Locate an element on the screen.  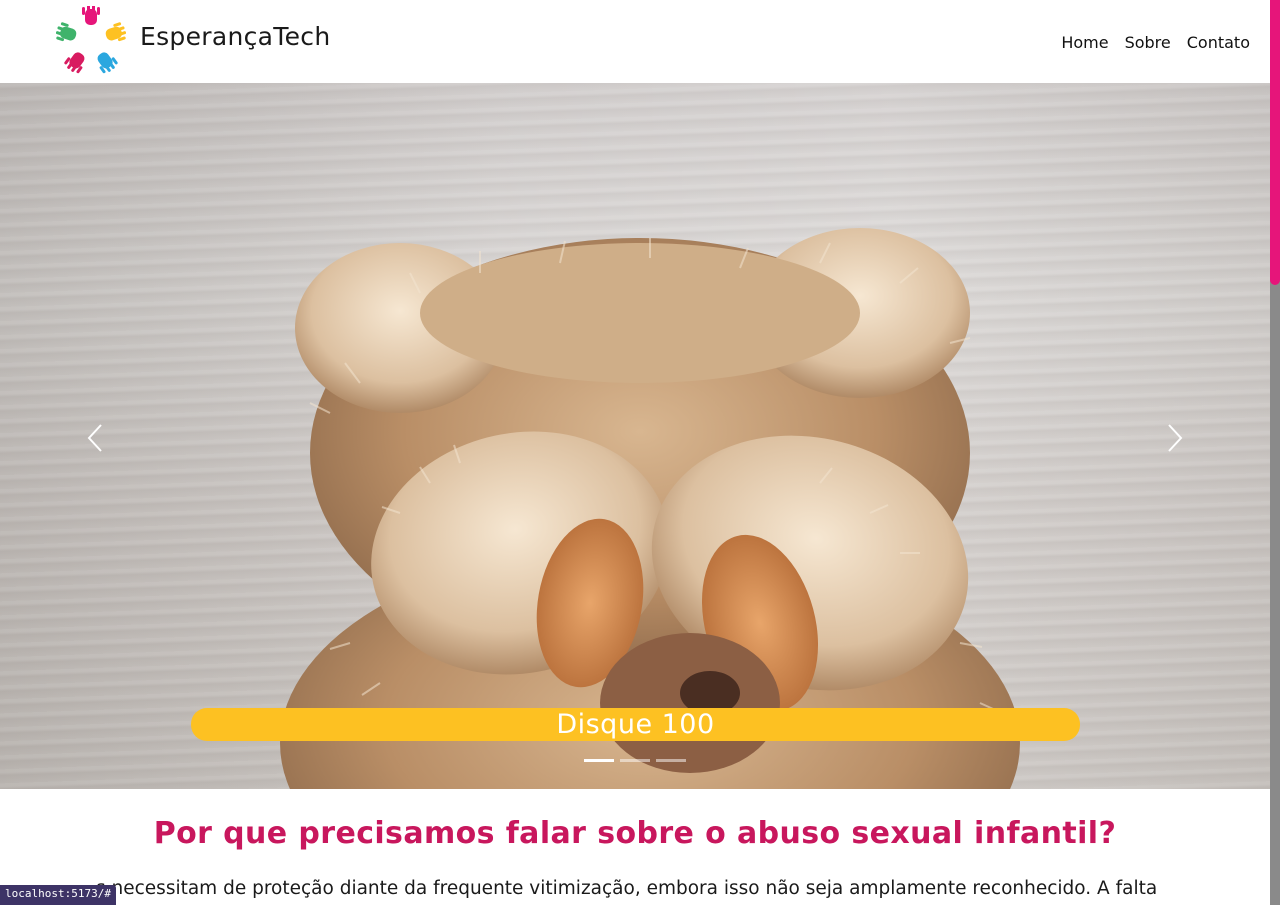
caption-text: Disque 100 is located at coordinates (635, 724).